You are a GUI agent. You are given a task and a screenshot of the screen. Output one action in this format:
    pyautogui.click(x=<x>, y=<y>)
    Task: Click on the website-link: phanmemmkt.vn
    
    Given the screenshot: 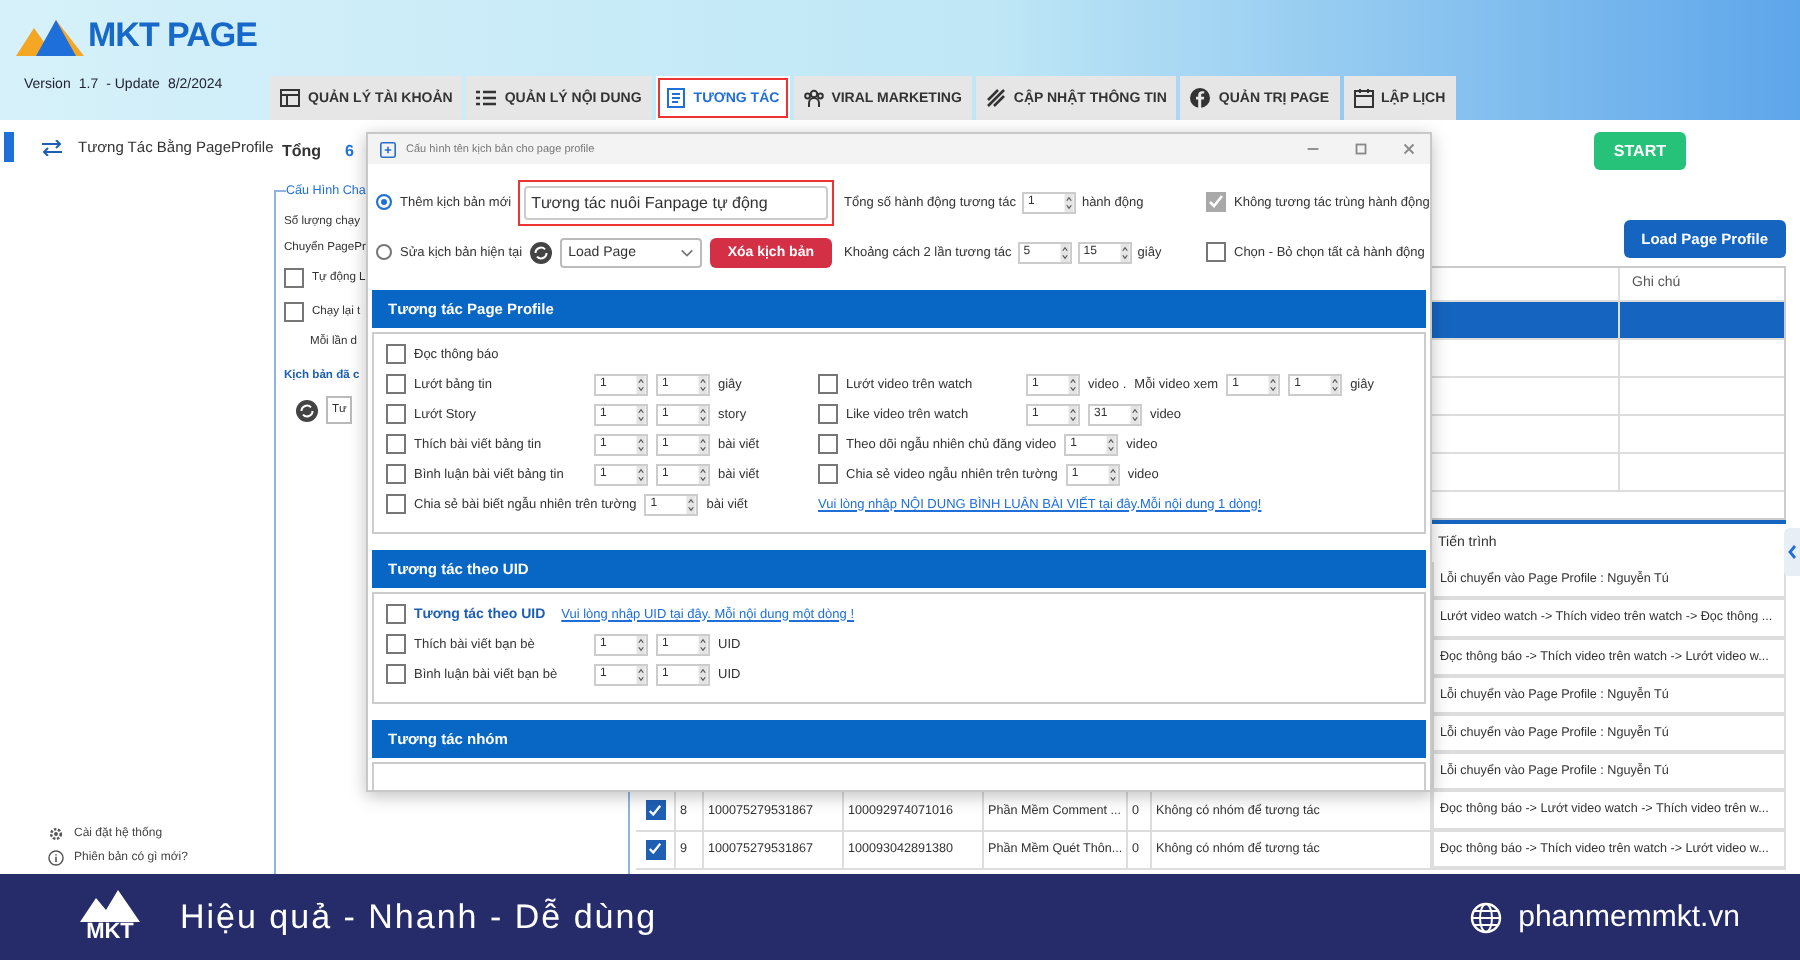 What is the action you would take?
    pyautogui.click(x=1629, y=917)
    